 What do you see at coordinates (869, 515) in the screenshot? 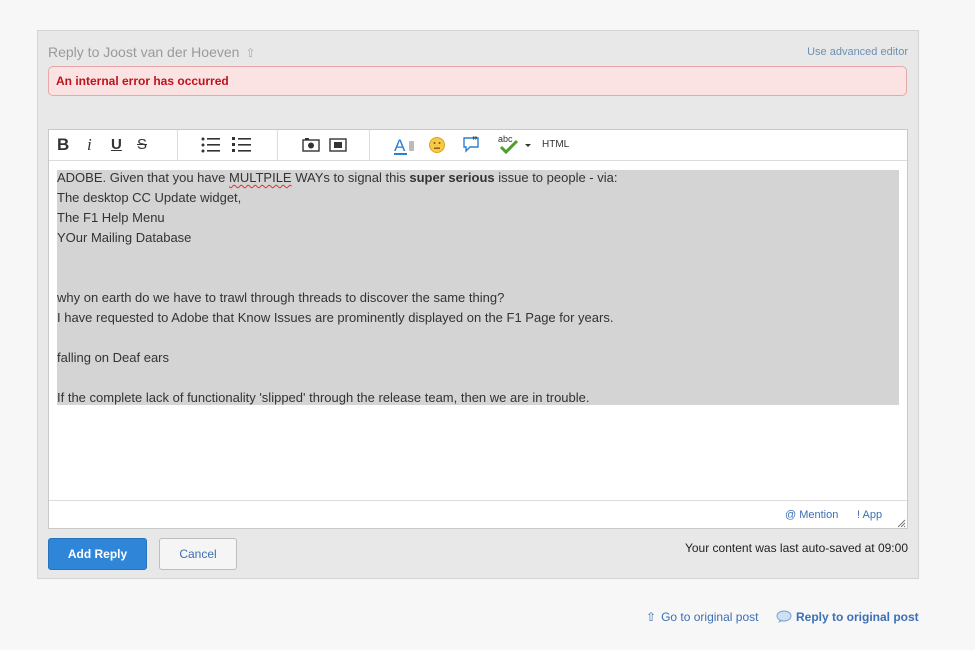
I see `app-button: ! App` at bounding box center [869, 515].